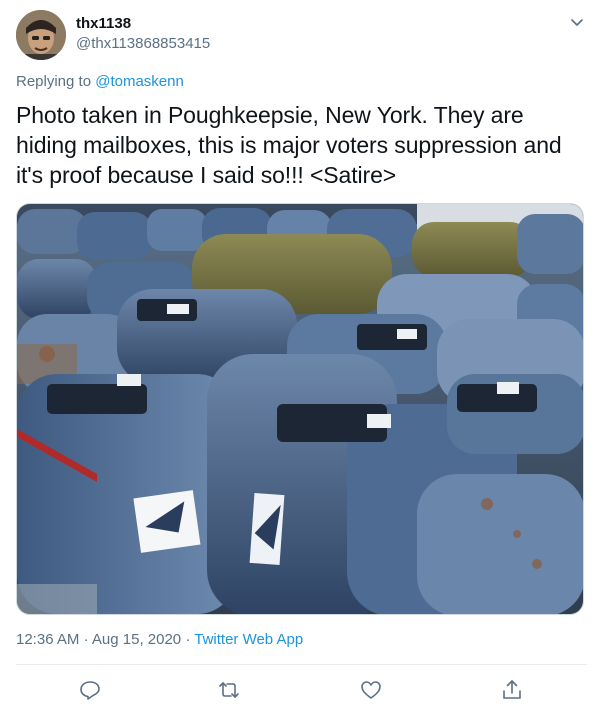 This screenshot has height=710, width=603. I want to click on replying-prefix: Replying to, so click(54, 81).